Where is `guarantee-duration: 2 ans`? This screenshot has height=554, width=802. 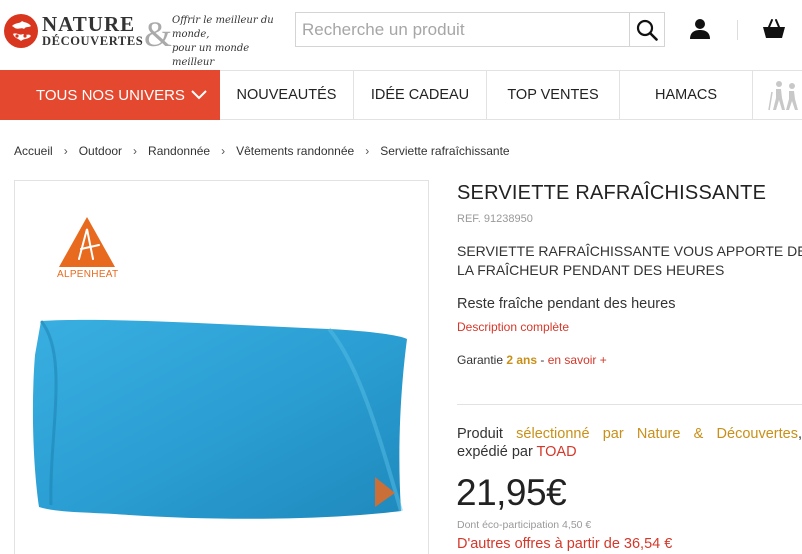 guarantee-duration: 2 ans is located at coordinates (522, 360).